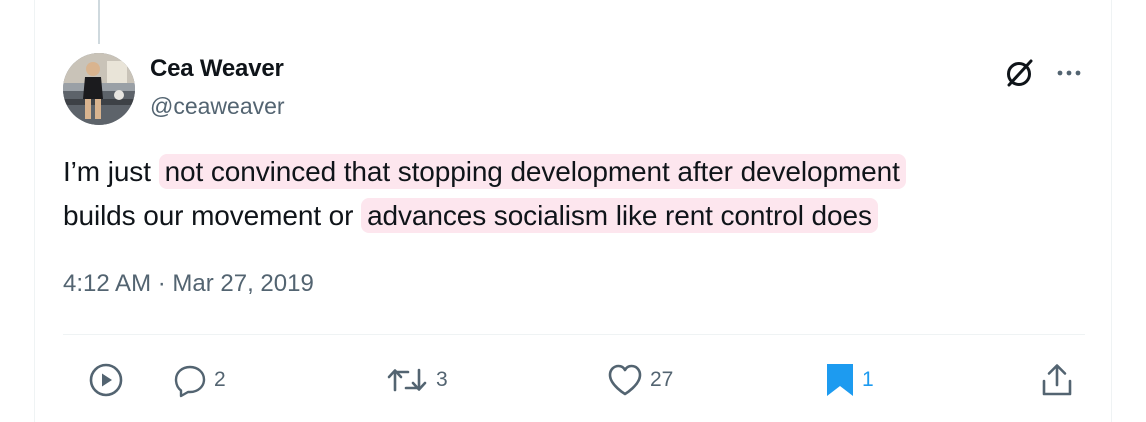 The image size is (1146, 422). Describe the element at coordinates (1069, 73) in the screenshot. I see `more-icon` at that location.